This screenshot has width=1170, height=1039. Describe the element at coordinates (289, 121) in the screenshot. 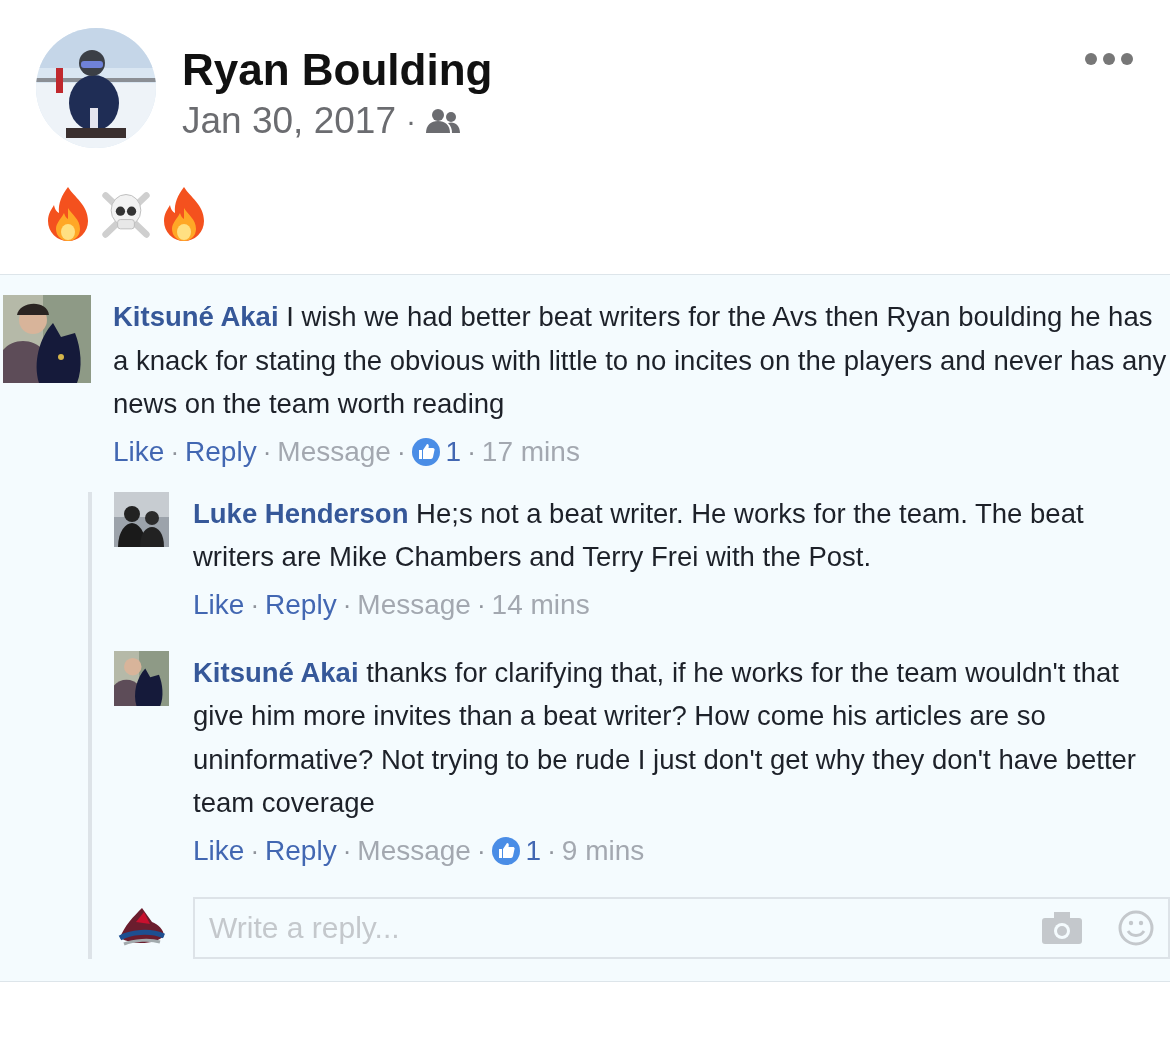

I see `post-date: Jan 30, 2017` at that location.